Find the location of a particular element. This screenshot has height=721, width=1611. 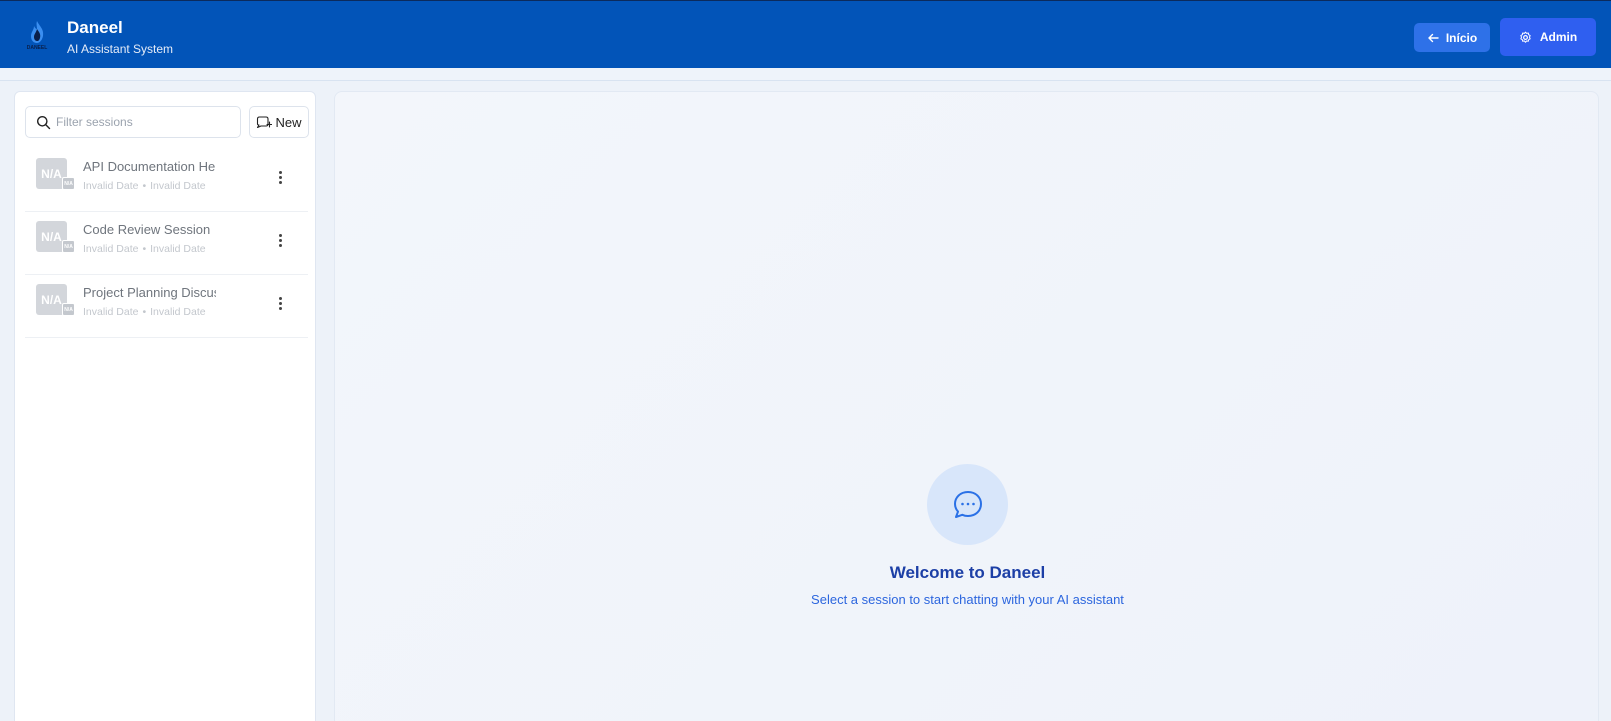

logo-text: DANEEL is located at coordinates (37, 48).